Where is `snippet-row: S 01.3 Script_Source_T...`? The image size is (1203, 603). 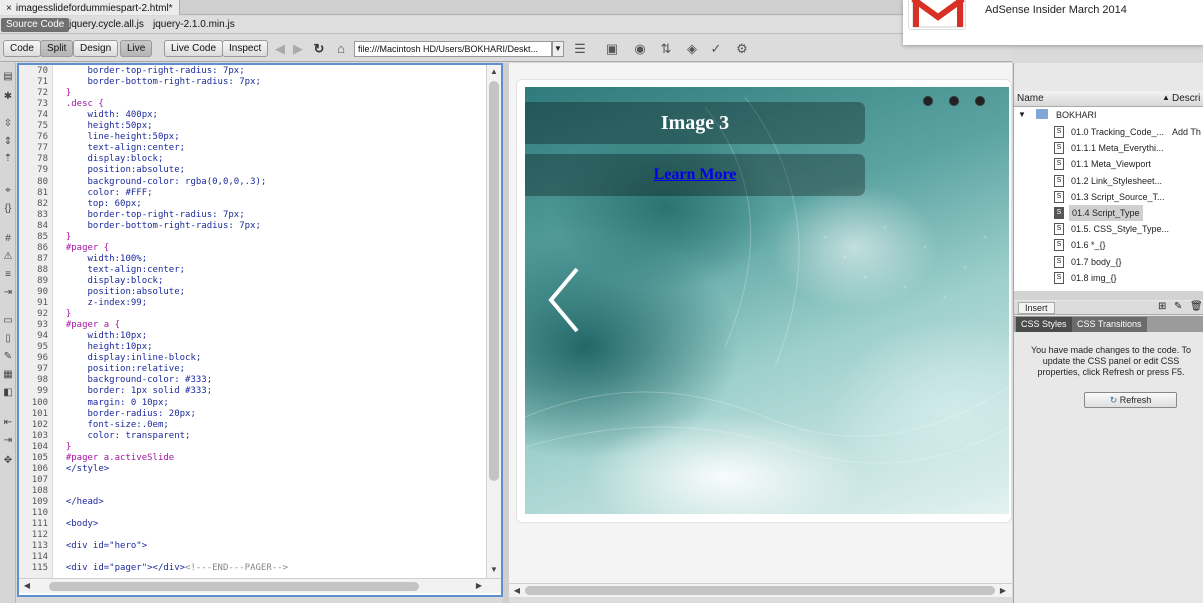
snippet-row: S 01.3 Script_Source_T... is located at coordinates (1108, 197).